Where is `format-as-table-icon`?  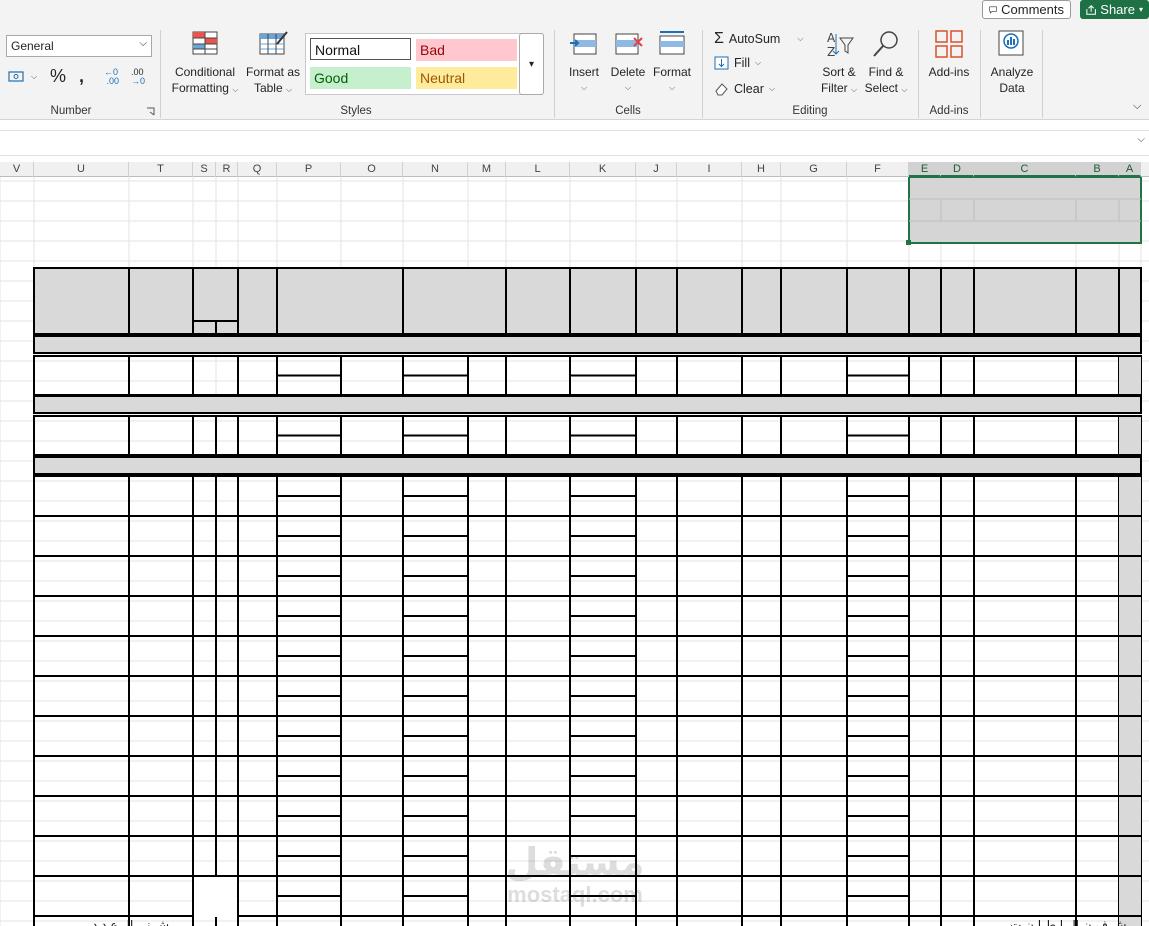 format-as-table-icon is located at coordinates (273, 43).